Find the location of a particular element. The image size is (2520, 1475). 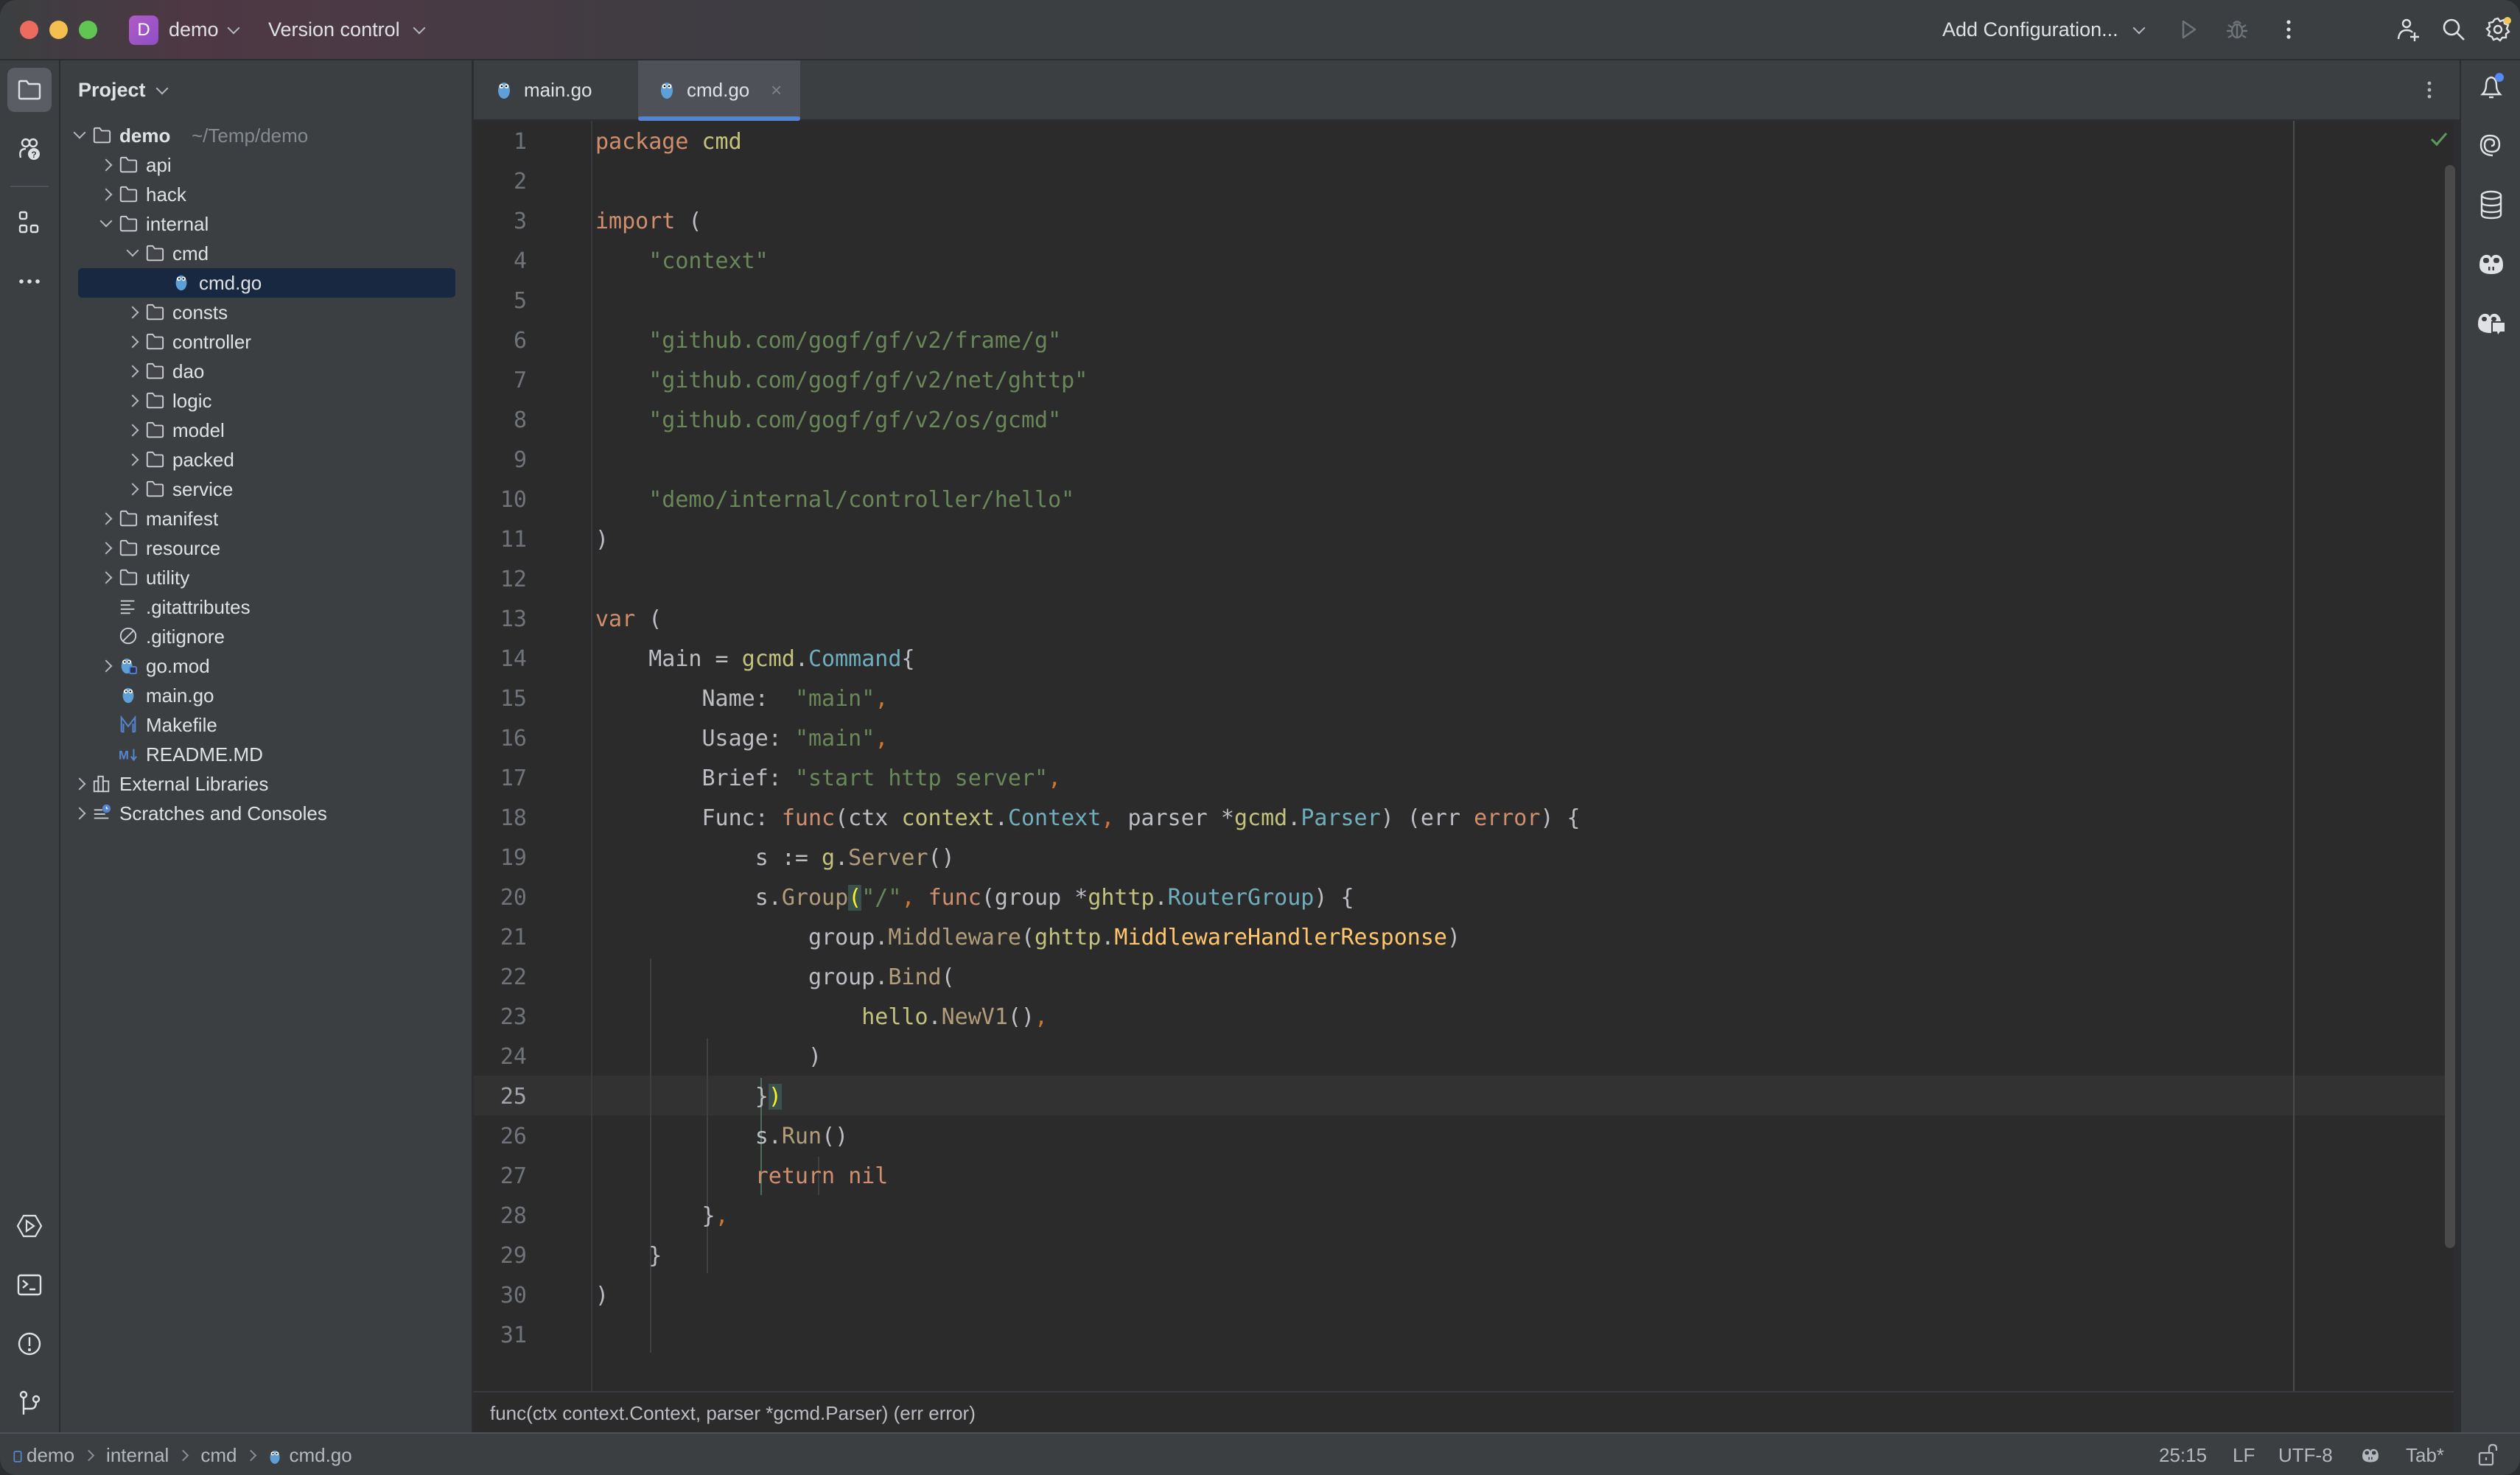

no-problems-check-icon is located at coordinates (2439, 139).